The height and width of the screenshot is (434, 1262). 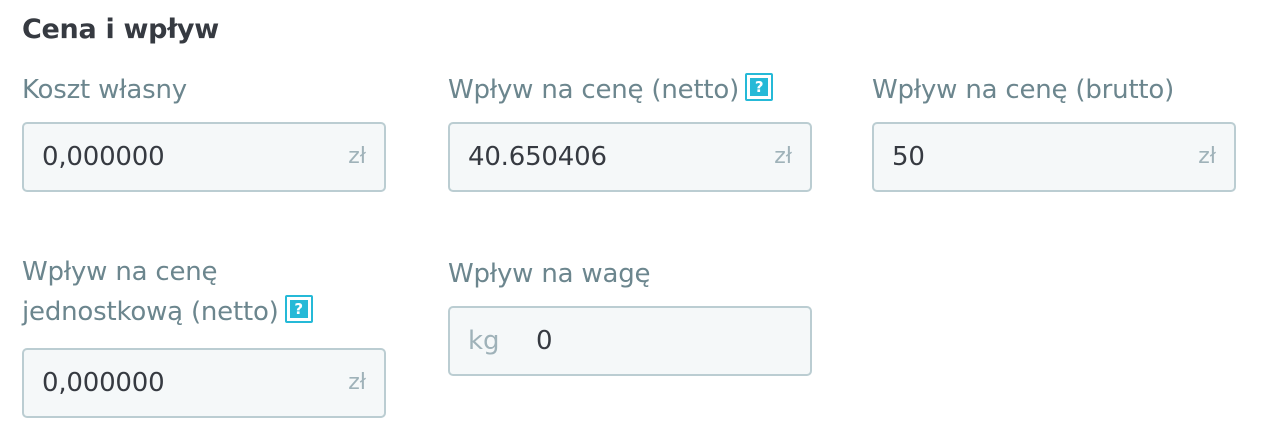 What do you see at coordinates (537, 157) in the screenshot?
I see `impact-net-value: 40.650406` at bounding box center [537, 157].